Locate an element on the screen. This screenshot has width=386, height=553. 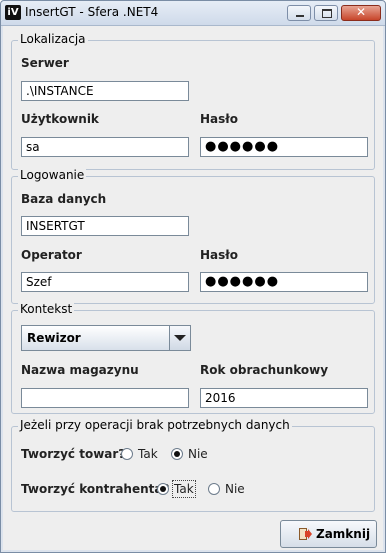
kontekst-dropdown-value: Rewizor is located at coordinates (54, 338).